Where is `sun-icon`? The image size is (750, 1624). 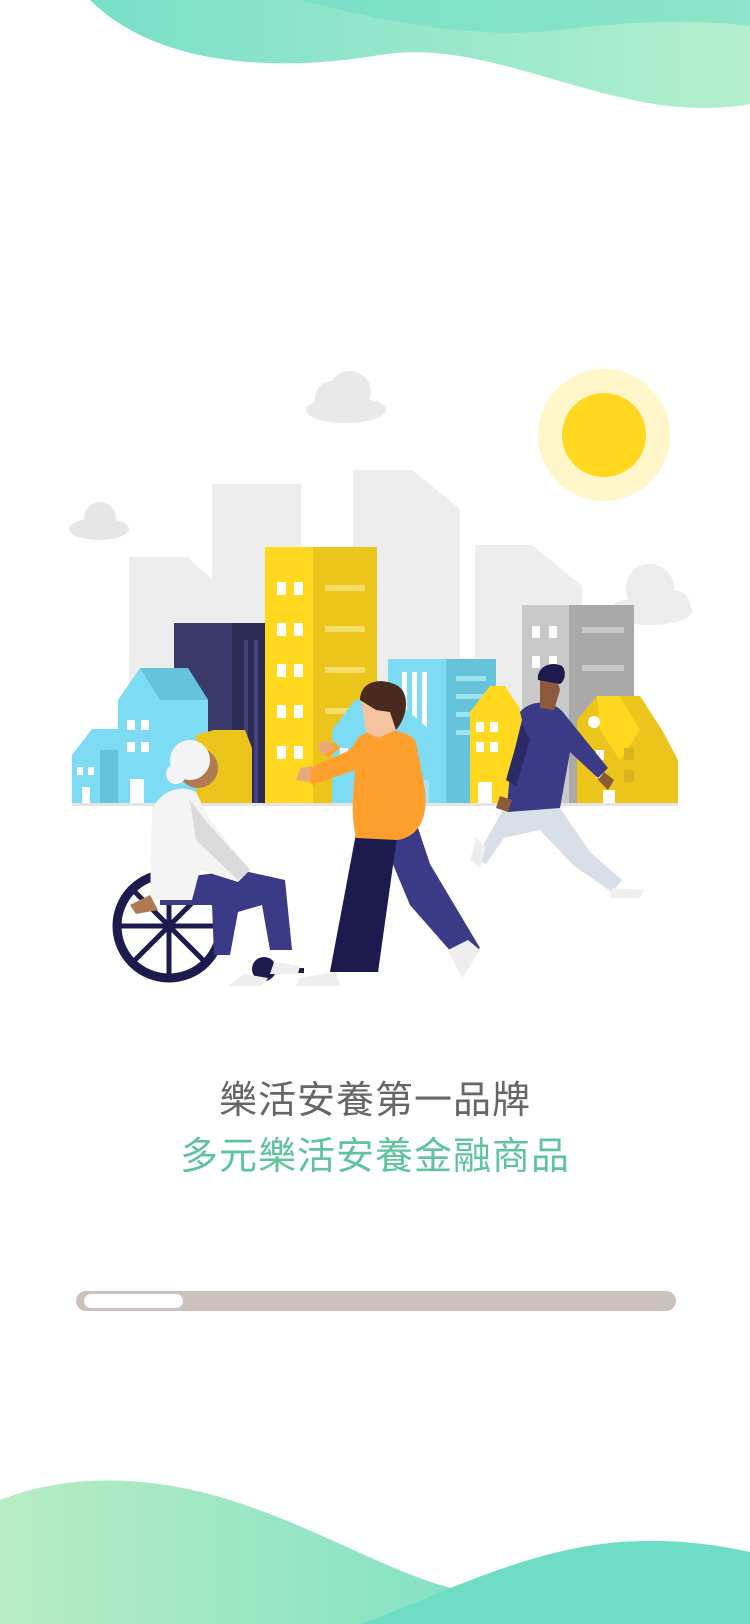
sun-icon is located at coordinates (604, 435).